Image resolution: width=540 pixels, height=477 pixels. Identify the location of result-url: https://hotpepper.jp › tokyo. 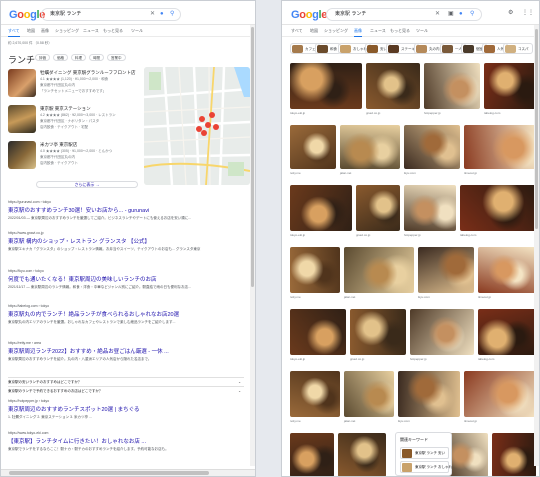
(127, 401).